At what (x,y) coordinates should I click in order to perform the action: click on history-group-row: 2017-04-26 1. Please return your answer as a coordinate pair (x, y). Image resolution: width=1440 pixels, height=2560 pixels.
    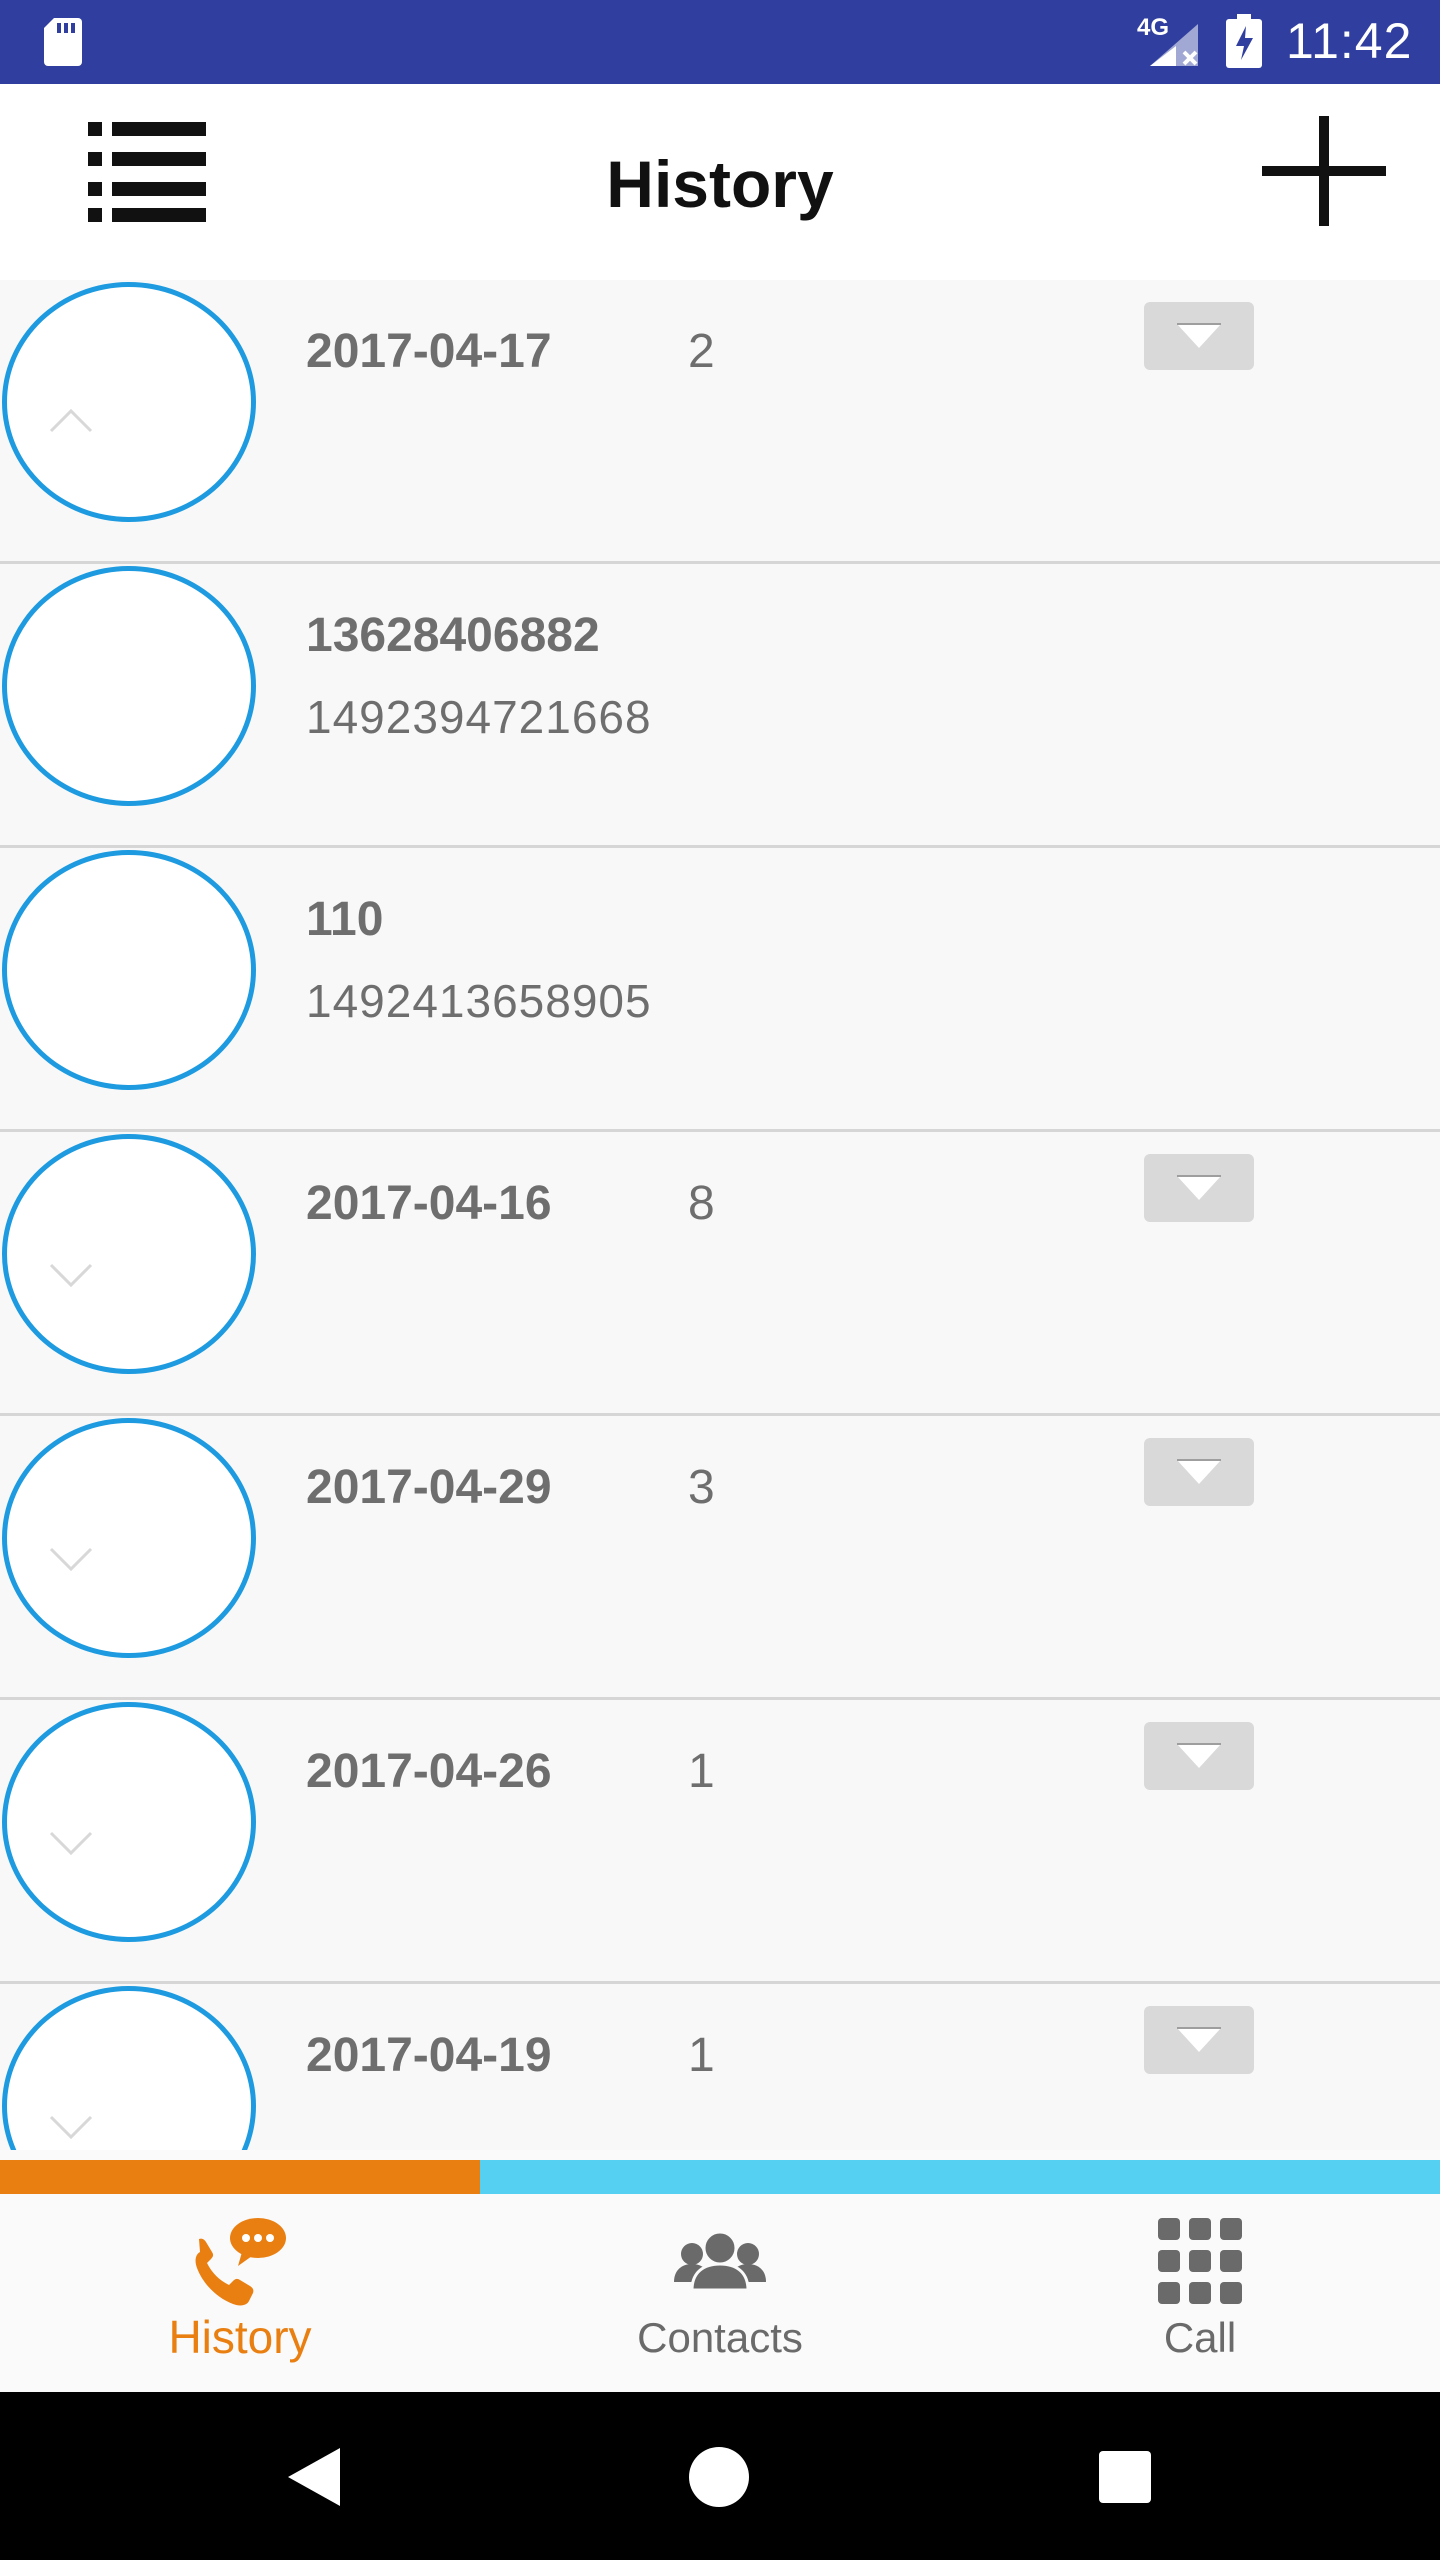
    Looking at the image, I should click on (720, 1842).